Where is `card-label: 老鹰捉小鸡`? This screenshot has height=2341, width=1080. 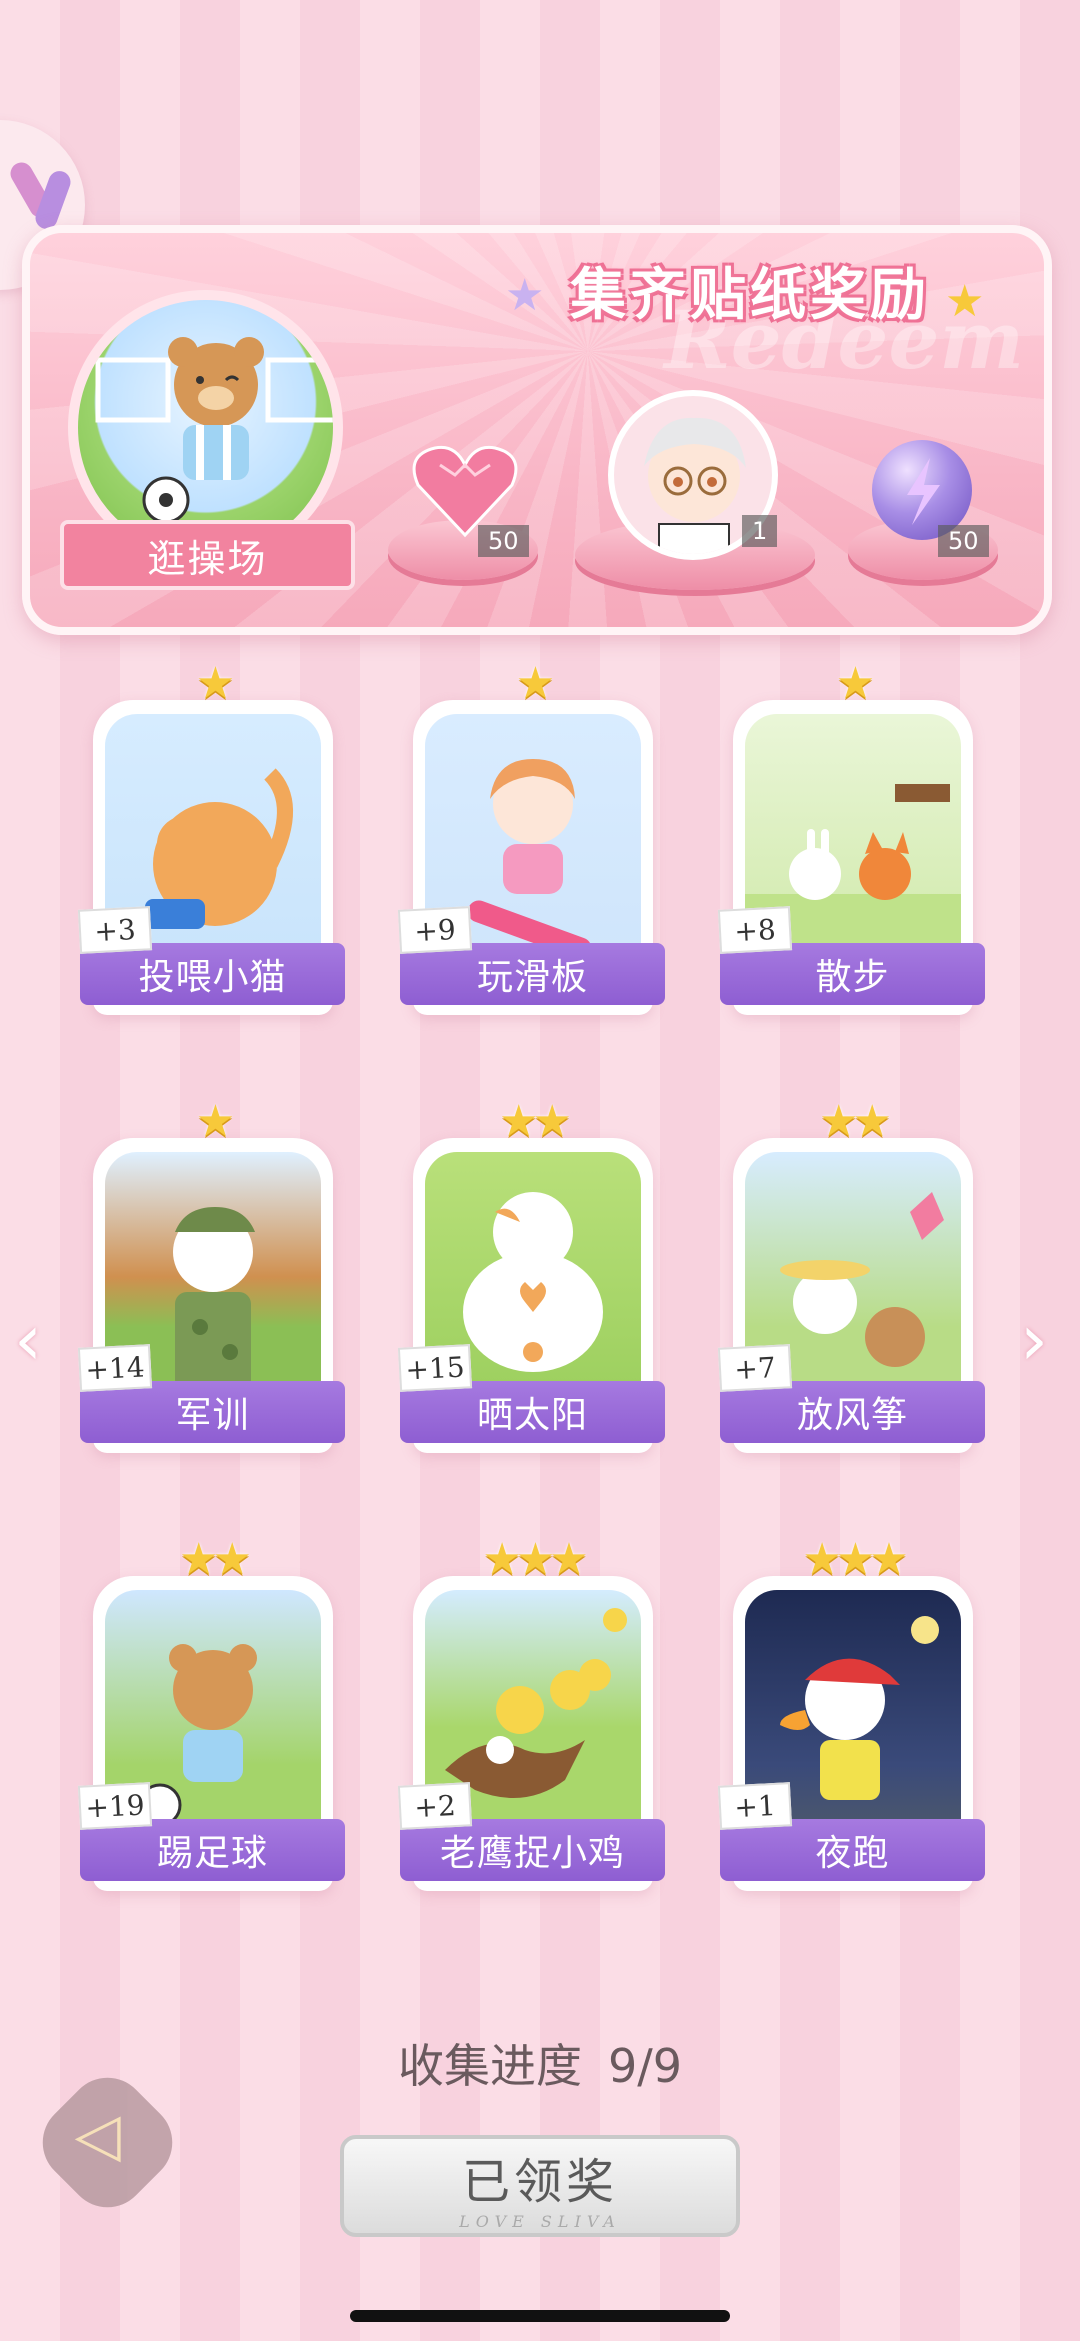
card-label: 老鹰捉小鸡 is located at coordinates (532, 1850).